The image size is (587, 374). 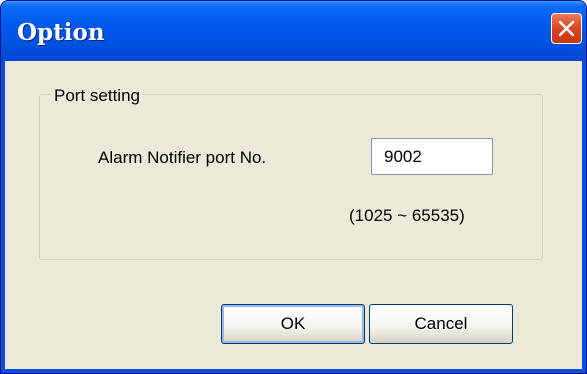 What do you see at coordinates (432, 156) in the screenshot?
I see `port-input` at bounding box center [432, 156].